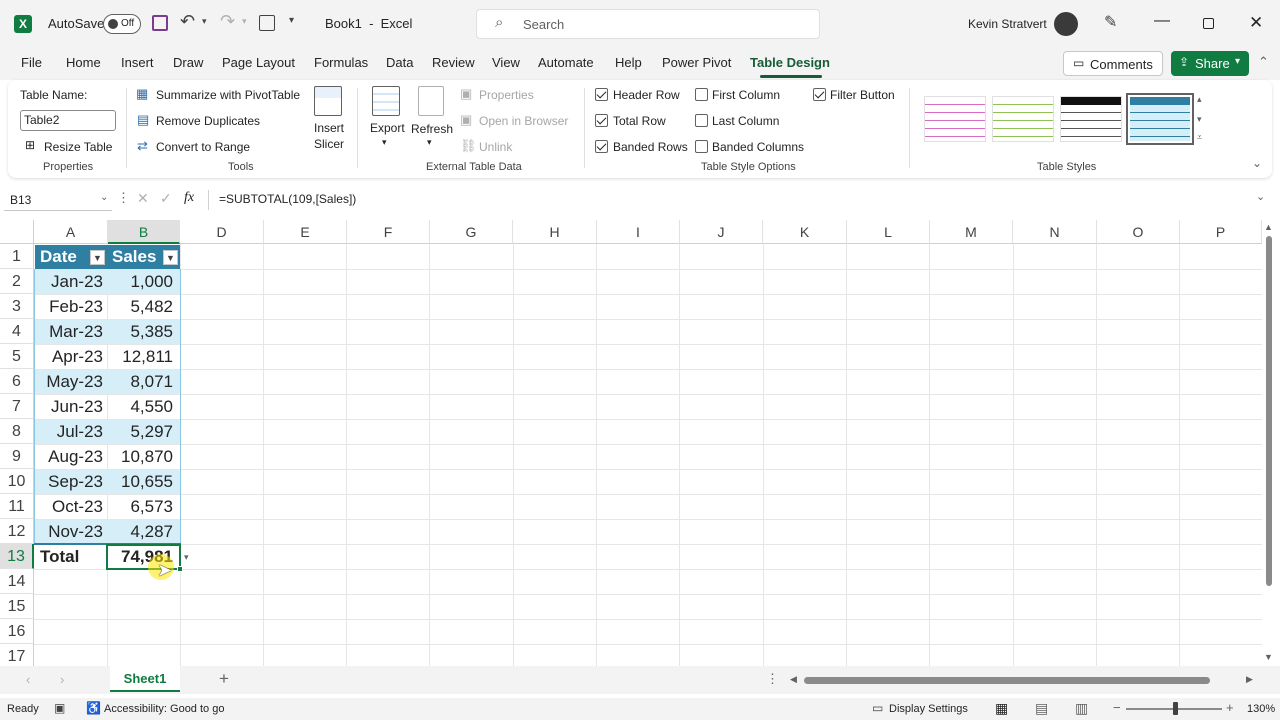 The height and width of the screenshot is (720, 1280). I want to click on total-dropdown-icon: ▾, so click(186, 557).